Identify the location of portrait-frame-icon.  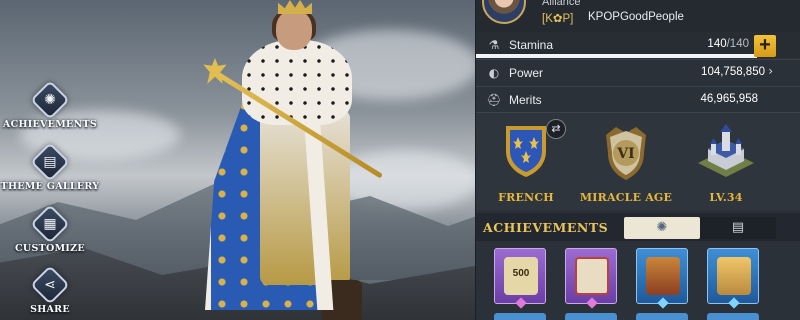
(592, 276).